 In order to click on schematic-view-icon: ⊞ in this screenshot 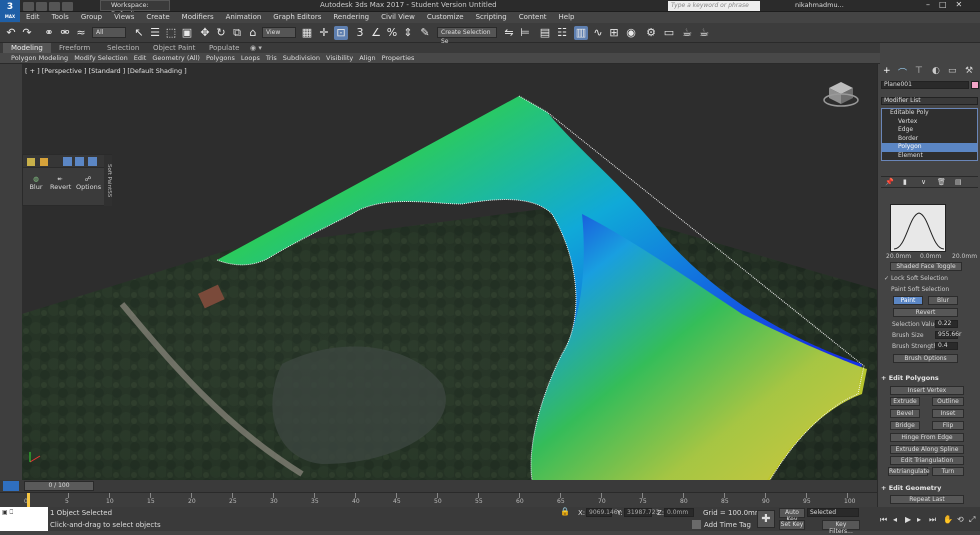, I will do `click(614, 33)`.